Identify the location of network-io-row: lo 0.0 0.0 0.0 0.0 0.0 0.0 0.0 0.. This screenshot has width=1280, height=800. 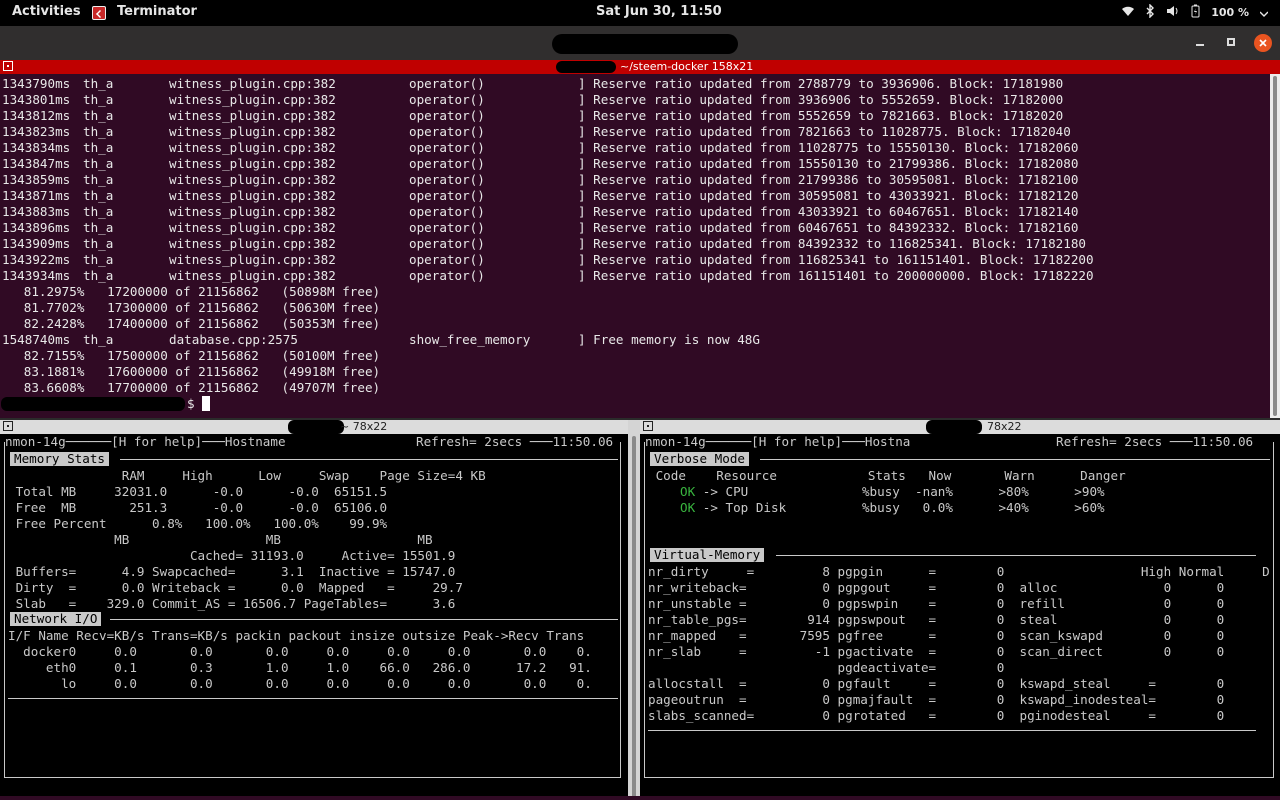
(300, 683).